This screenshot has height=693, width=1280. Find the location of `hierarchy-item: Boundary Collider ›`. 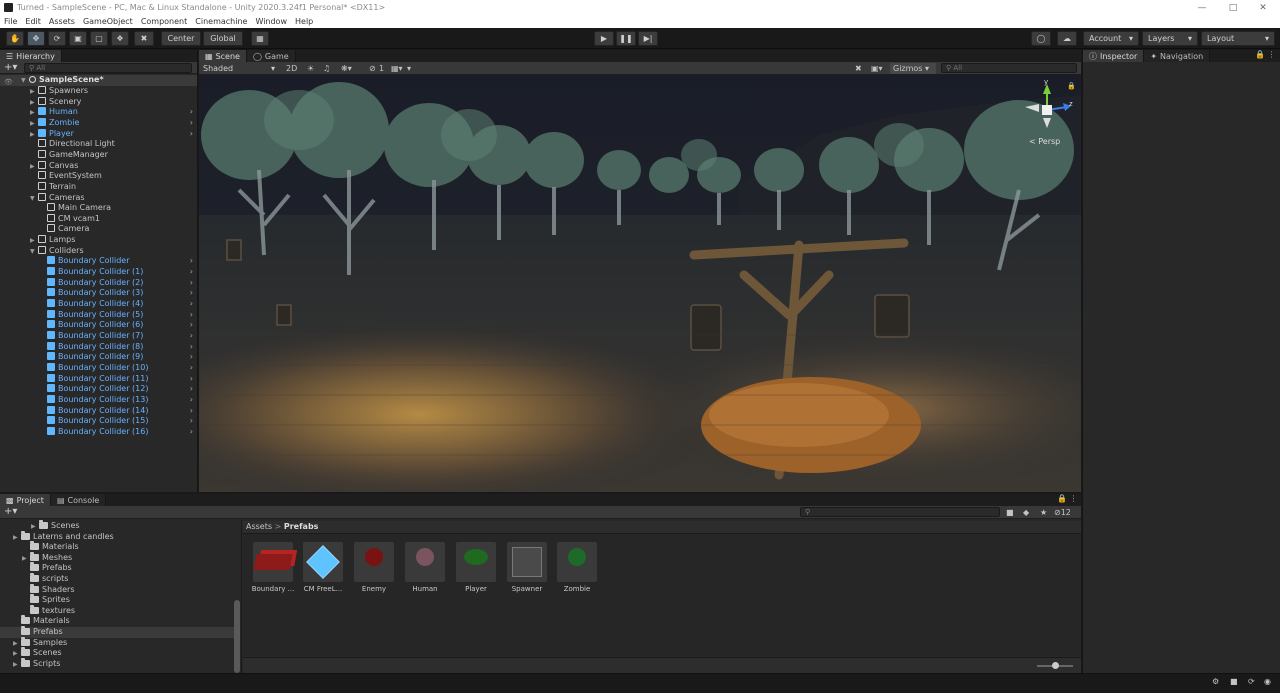

hierarchy-item: Boundary Collider › is located at coordinates (98, 261).